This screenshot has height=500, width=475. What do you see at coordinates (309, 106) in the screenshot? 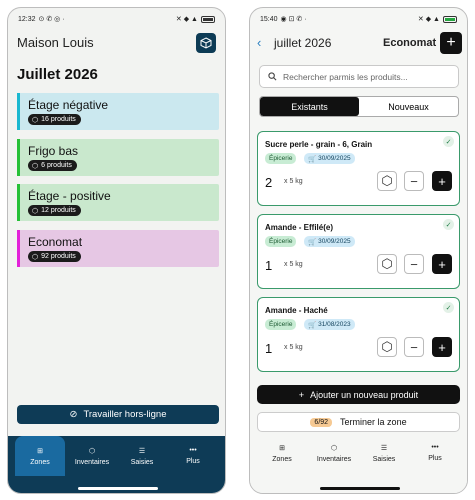
I see `tab-existants: Existants` at bounding box center [309, 106].